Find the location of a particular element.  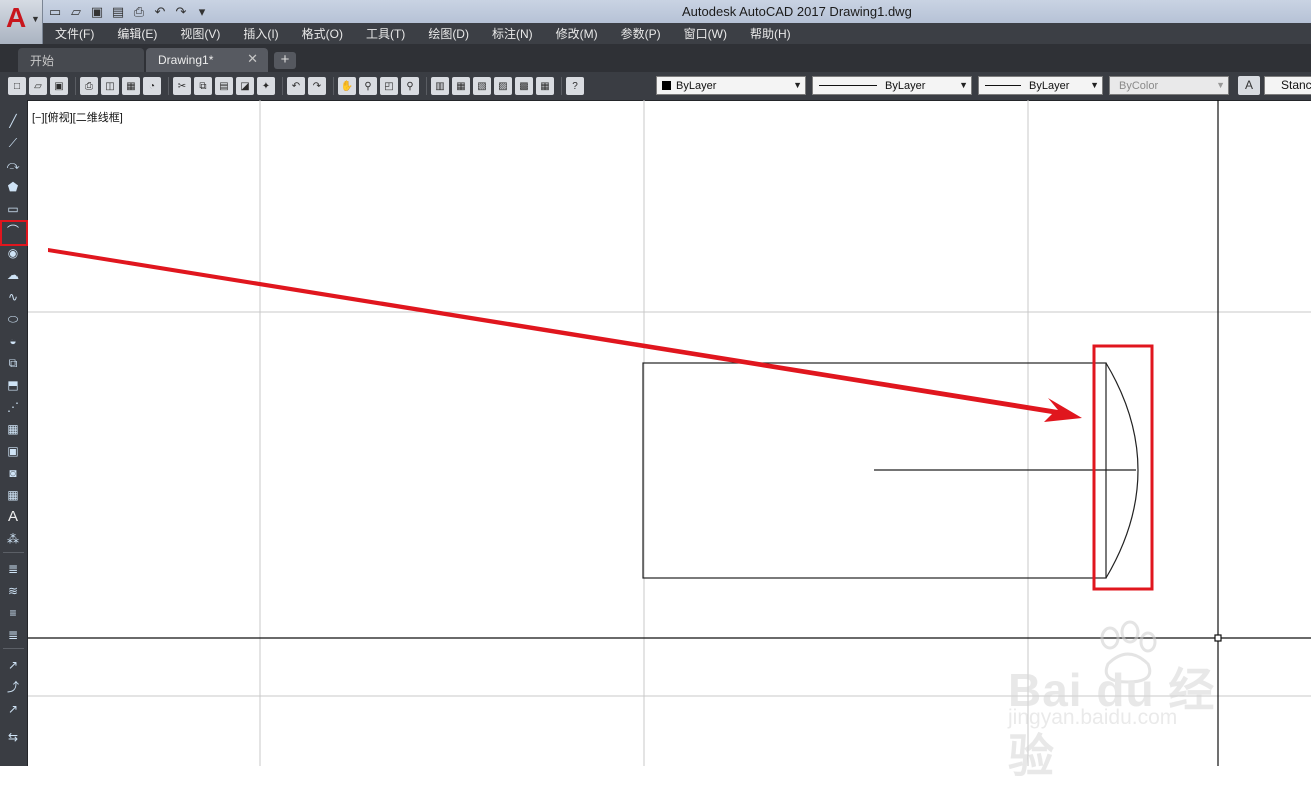

zoom-realtime-icon: ⚲ is located at coordinates (368, 86).